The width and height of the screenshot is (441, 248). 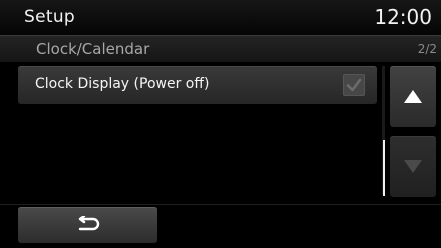 What do you see at coordinates (427, 49) in the screenshot?
I see `page-indicator: 2/2` at bounding box center [427, 49].